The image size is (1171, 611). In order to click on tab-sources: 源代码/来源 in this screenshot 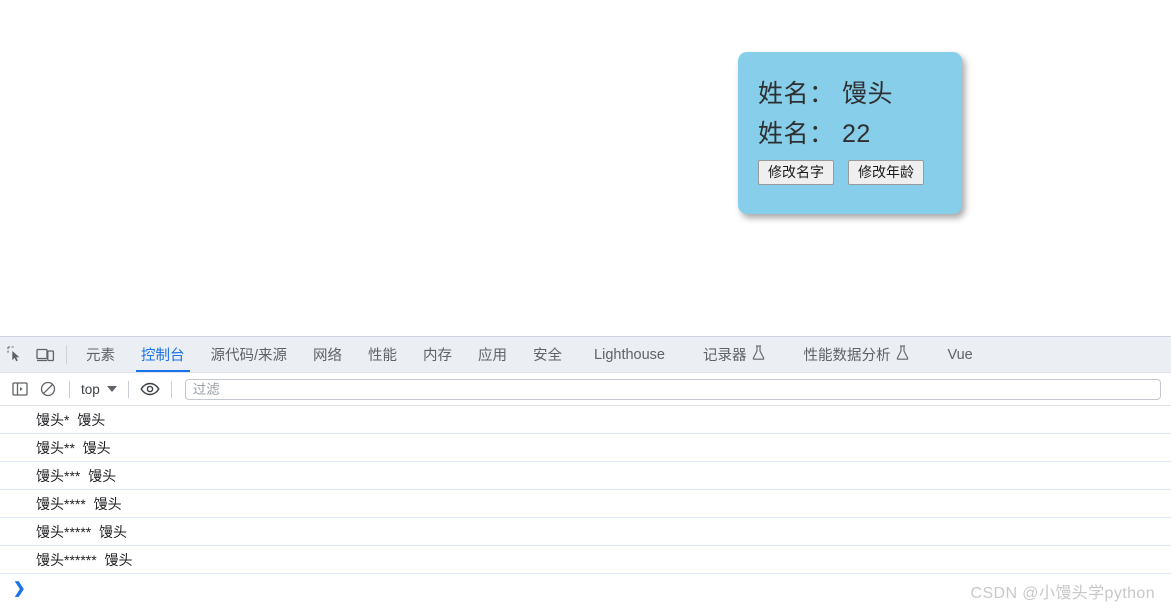, I will do `click(249, 354)`.